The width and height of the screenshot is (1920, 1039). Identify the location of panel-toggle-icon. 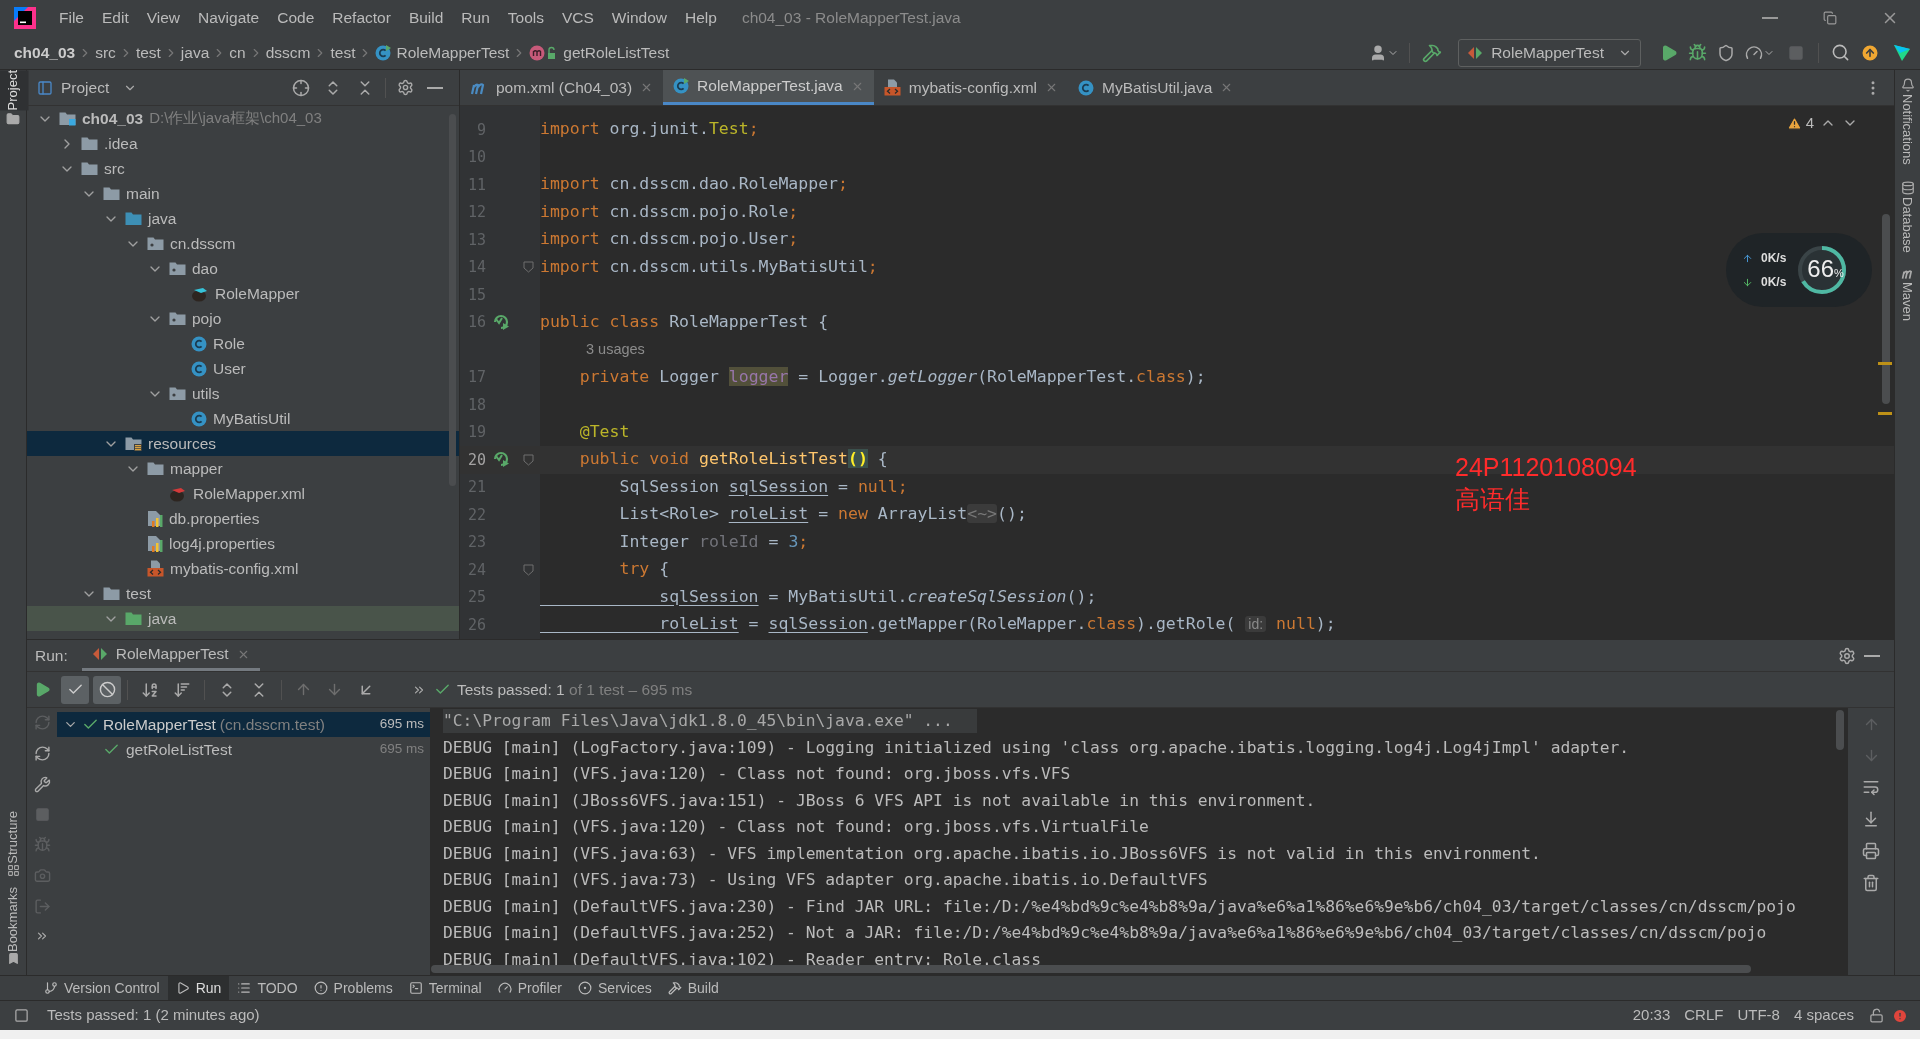
(21, 1015).